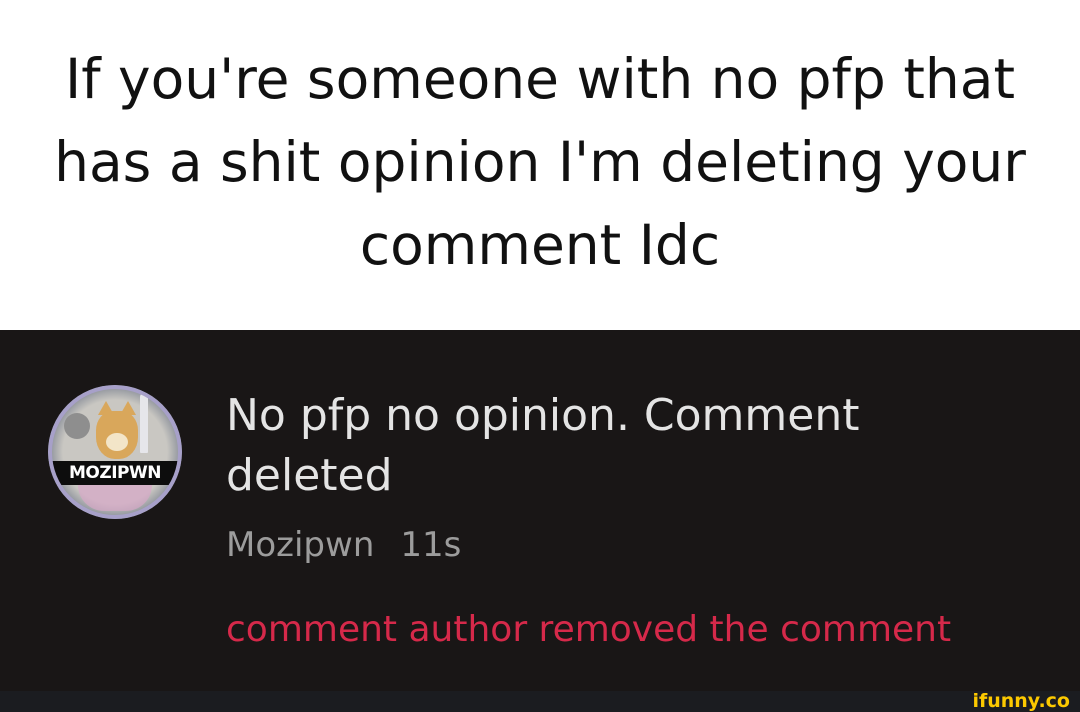 Image resolution: width=1080 pixels, height=712 pixels. I want to click on comment-text: No pfp no opinion. Comment deleted, so click(543, 445).